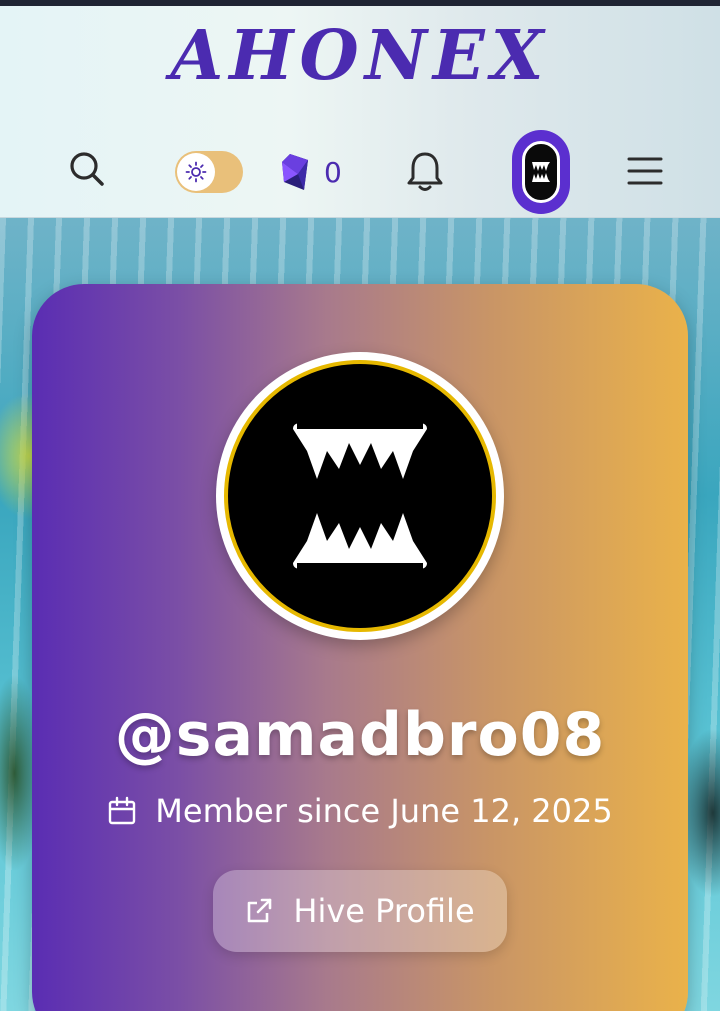  I want to click on fangs-icon, so click(541, 172).